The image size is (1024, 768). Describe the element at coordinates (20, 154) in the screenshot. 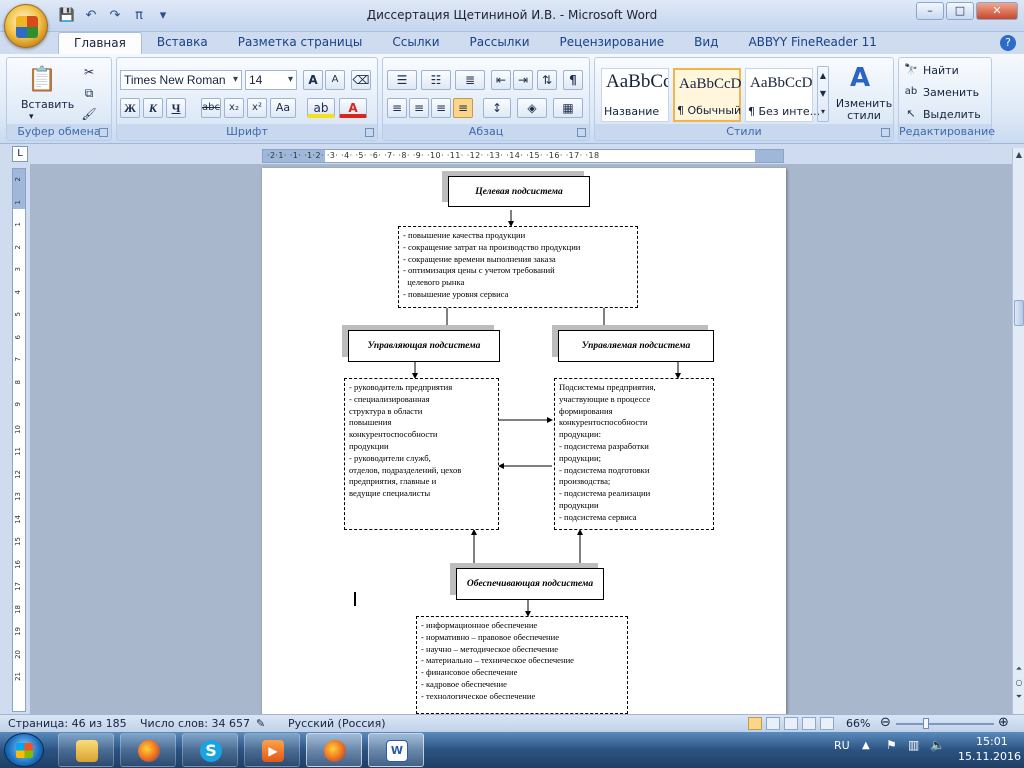

I see `tab-selector-icon: L` at that location.